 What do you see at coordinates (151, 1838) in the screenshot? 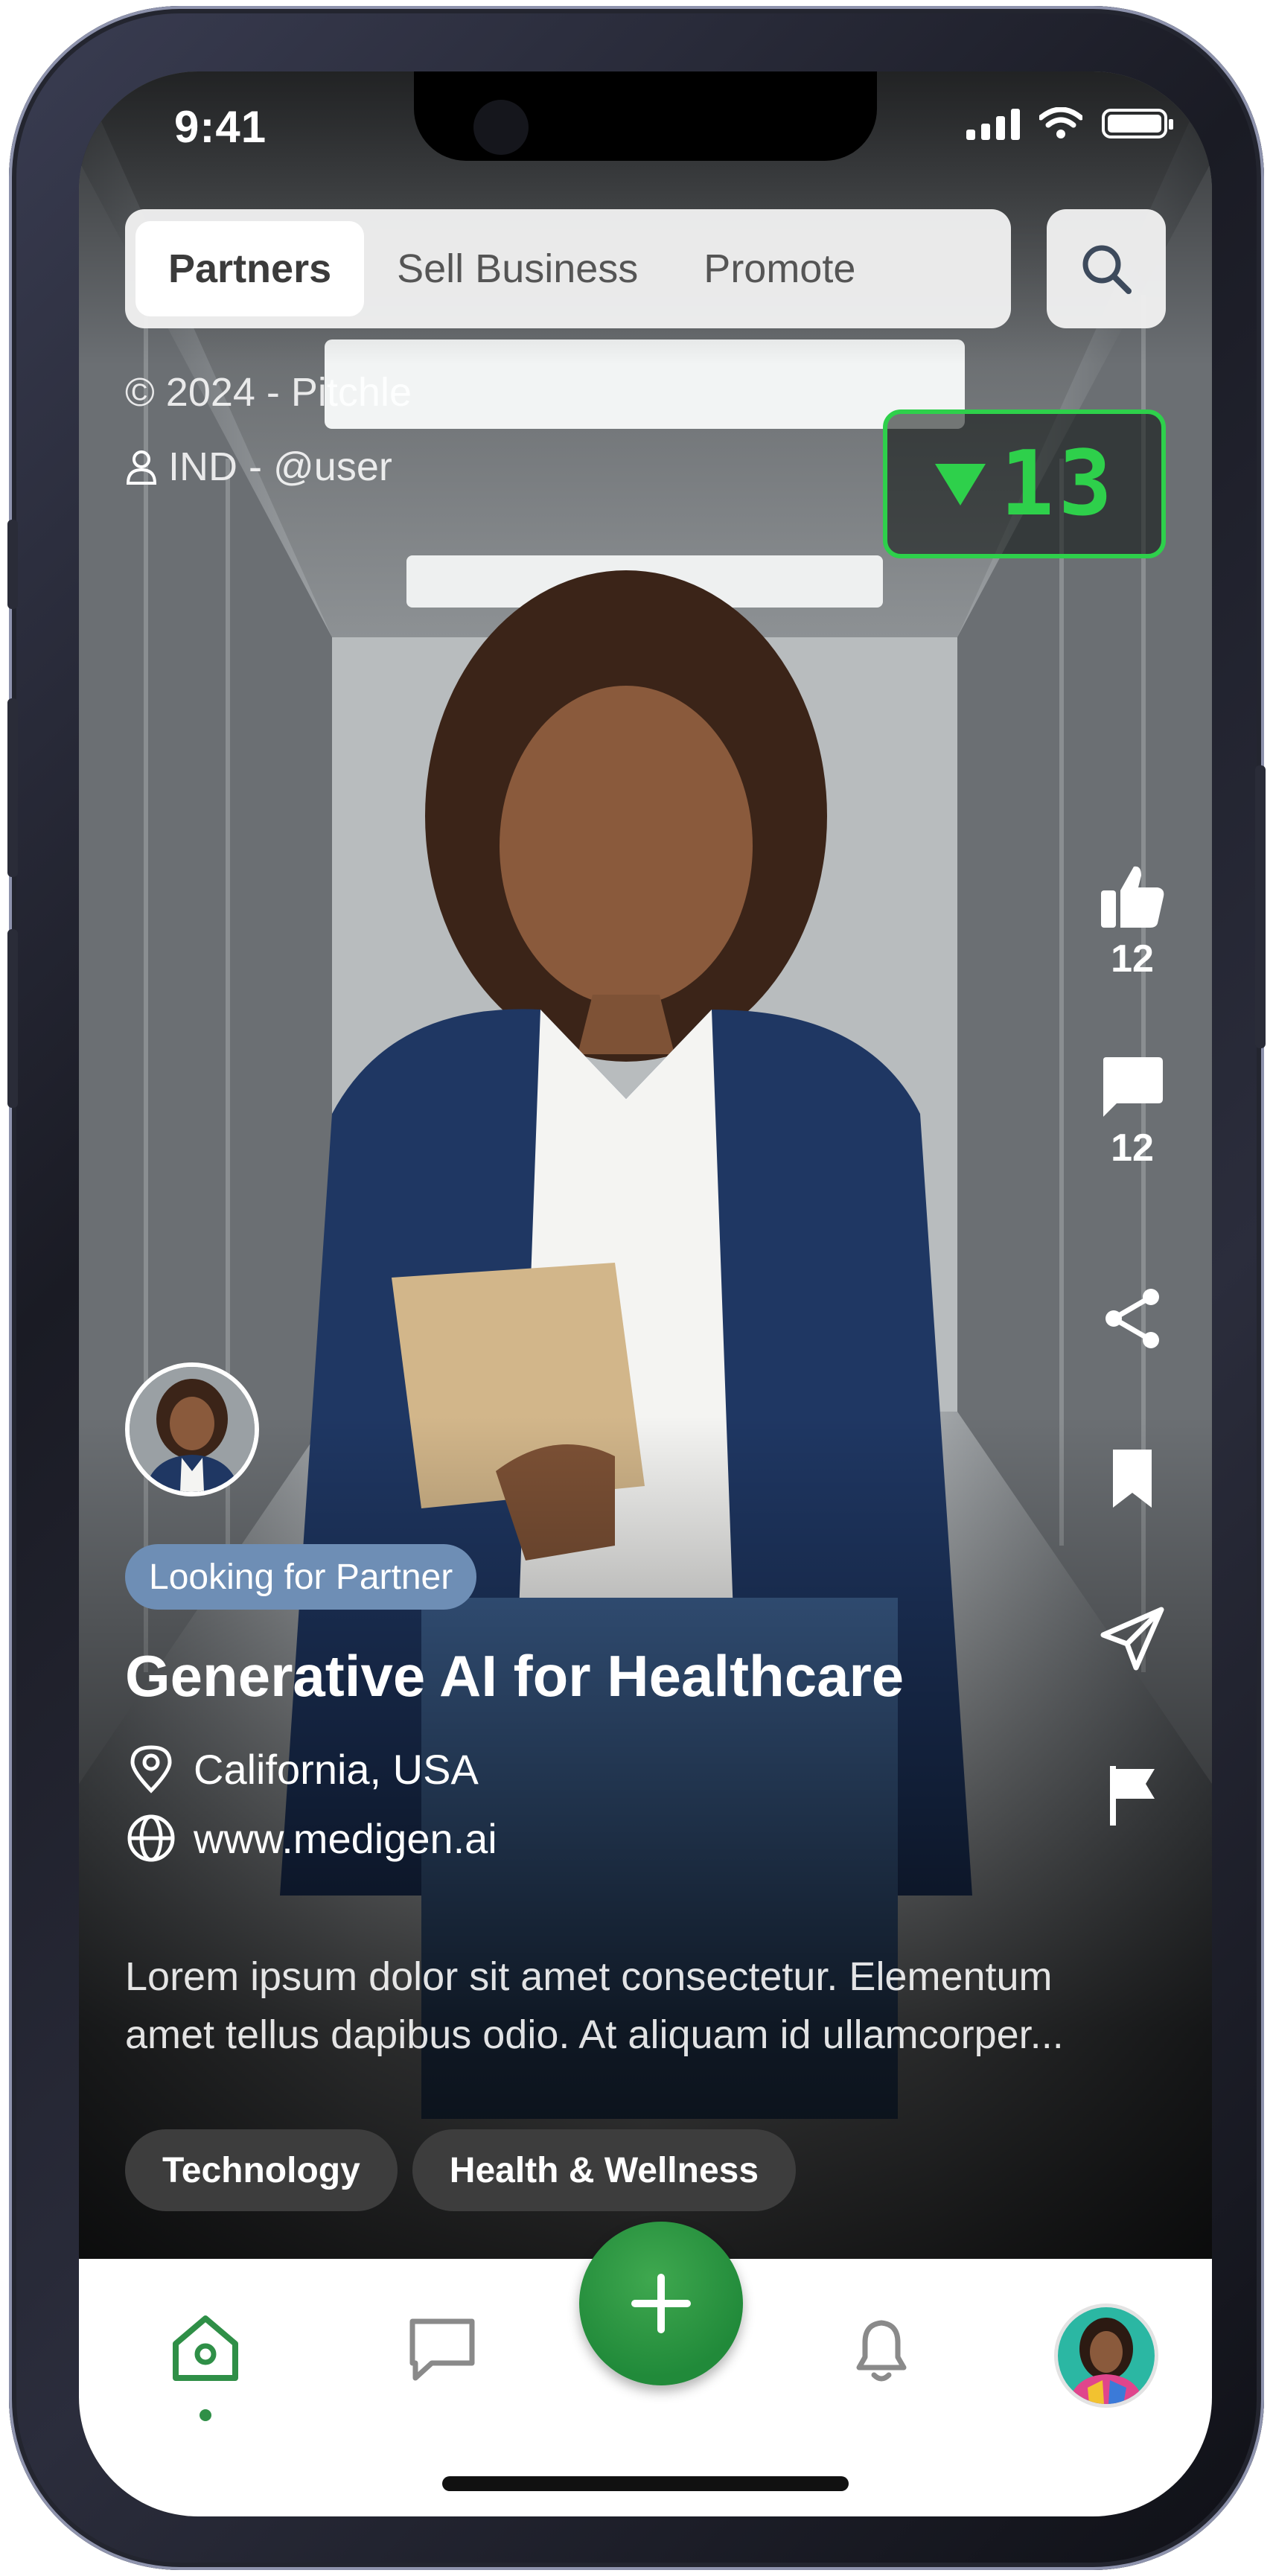
I see `globe-icon` at bounding box center [151, 1838].